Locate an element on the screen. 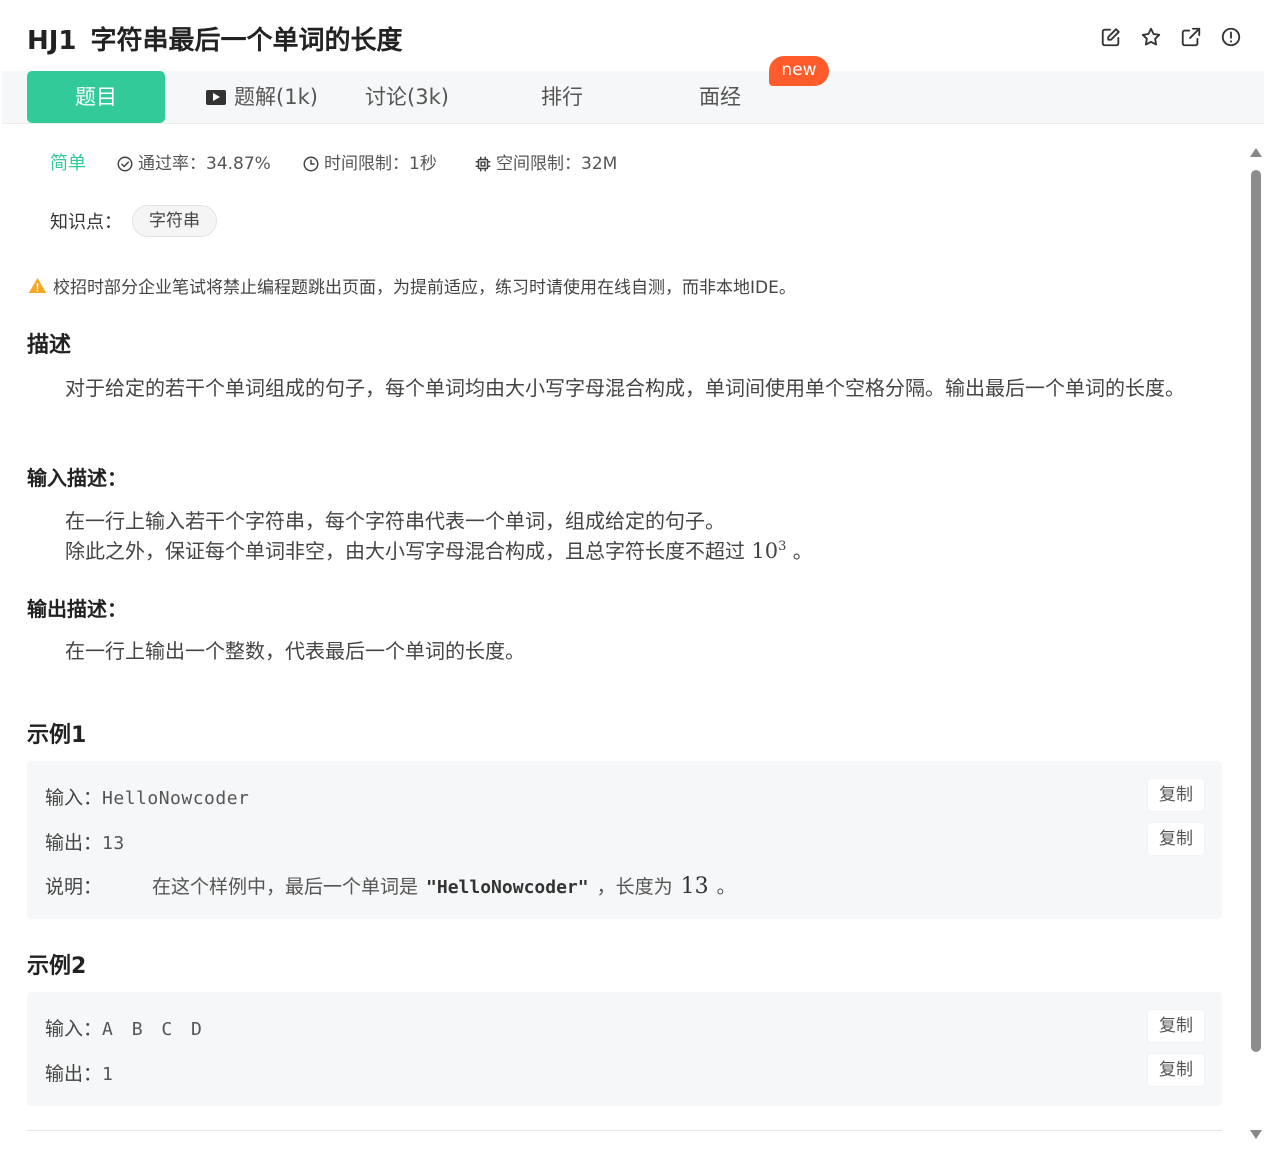 The width and height of the screenshot is (1264, 1150). knowledge-tag: 字符串 is located at coordinates (174, 221).